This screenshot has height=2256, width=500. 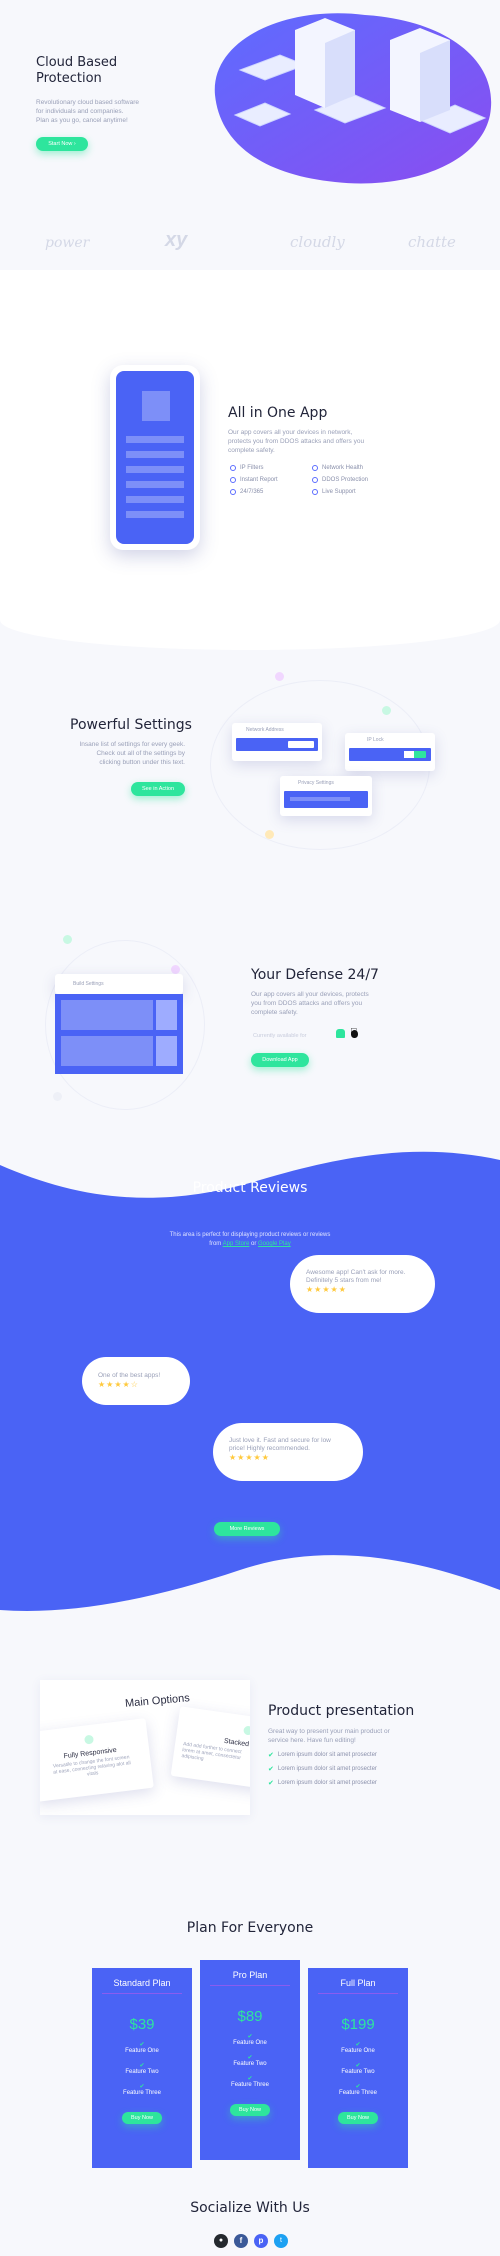 I want to click on see-in-action-button: See in Action, so click(x=158, y=789).